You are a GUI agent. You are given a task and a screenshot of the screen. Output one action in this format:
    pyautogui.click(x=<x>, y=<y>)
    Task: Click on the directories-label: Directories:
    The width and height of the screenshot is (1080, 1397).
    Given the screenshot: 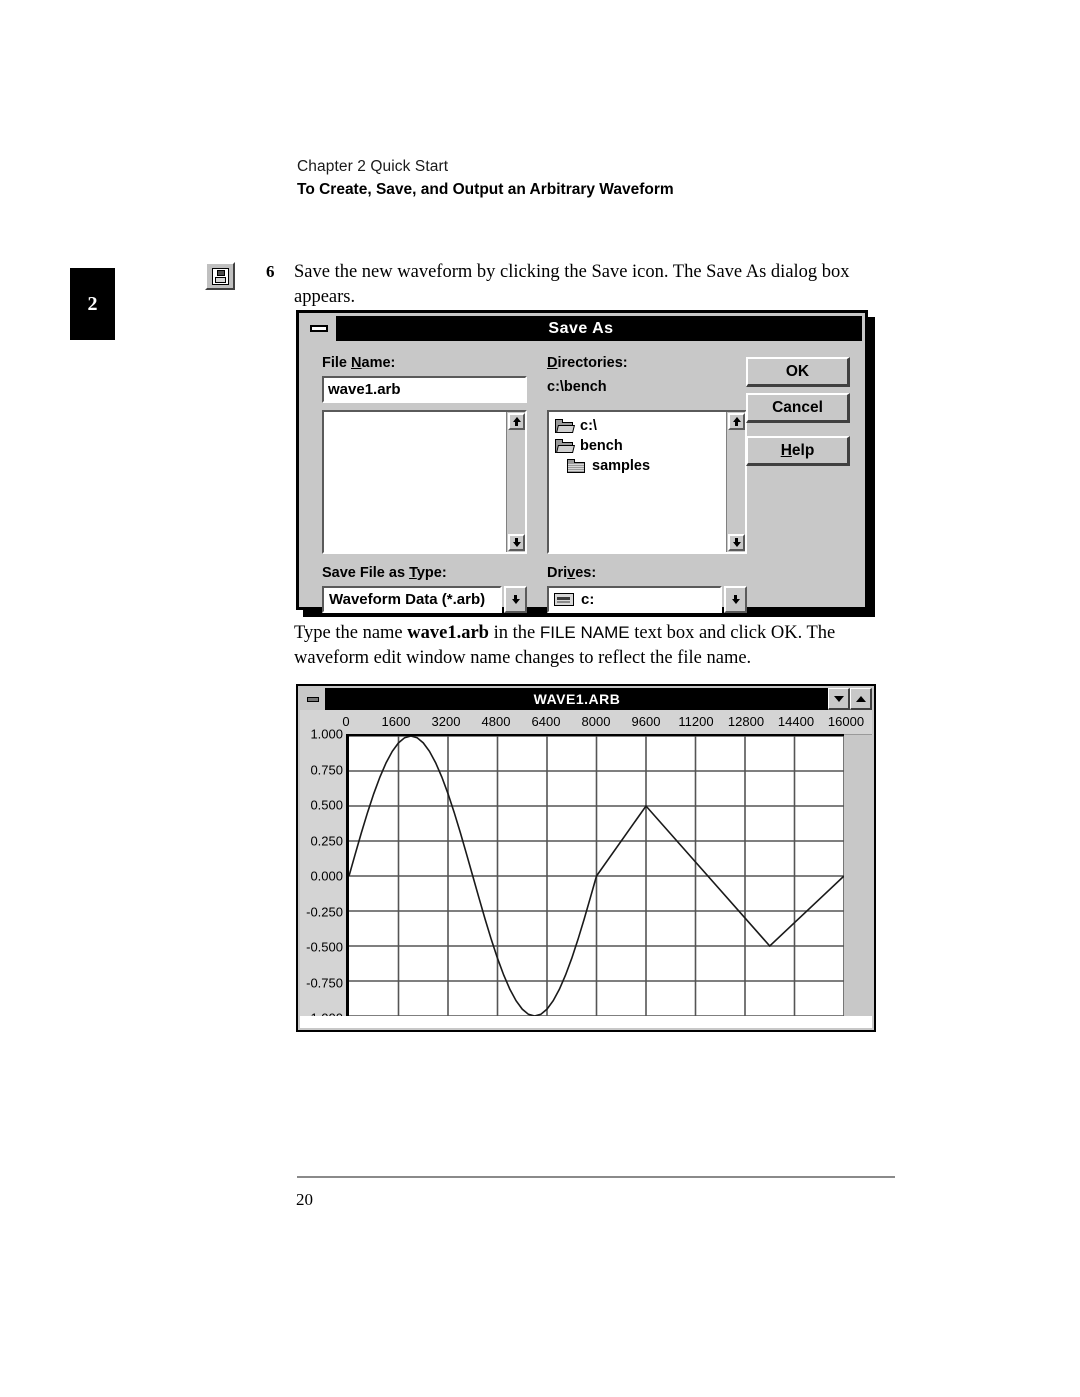 What is the action you would take?
    pyautogui.click(x=587, y=363)
    